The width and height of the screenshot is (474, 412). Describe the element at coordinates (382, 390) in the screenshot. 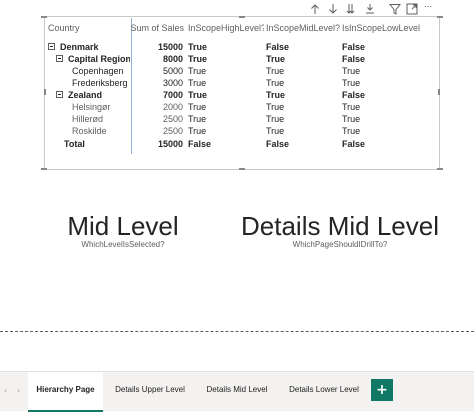

I see `add-page-button: +` at that location.